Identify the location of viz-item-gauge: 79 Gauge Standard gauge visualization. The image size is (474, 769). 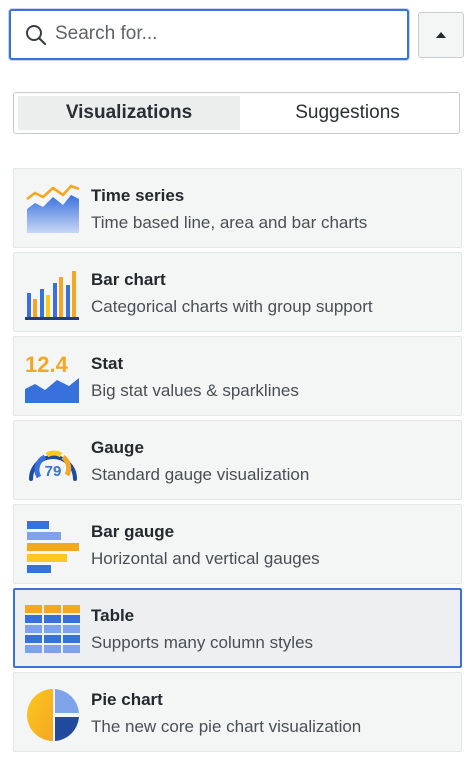
(237, 460).